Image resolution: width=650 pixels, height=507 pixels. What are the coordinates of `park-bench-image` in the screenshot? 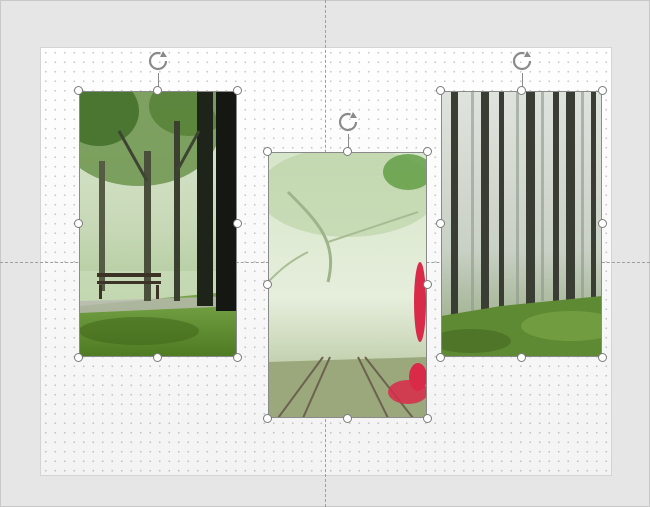 It's located at (158, 224).